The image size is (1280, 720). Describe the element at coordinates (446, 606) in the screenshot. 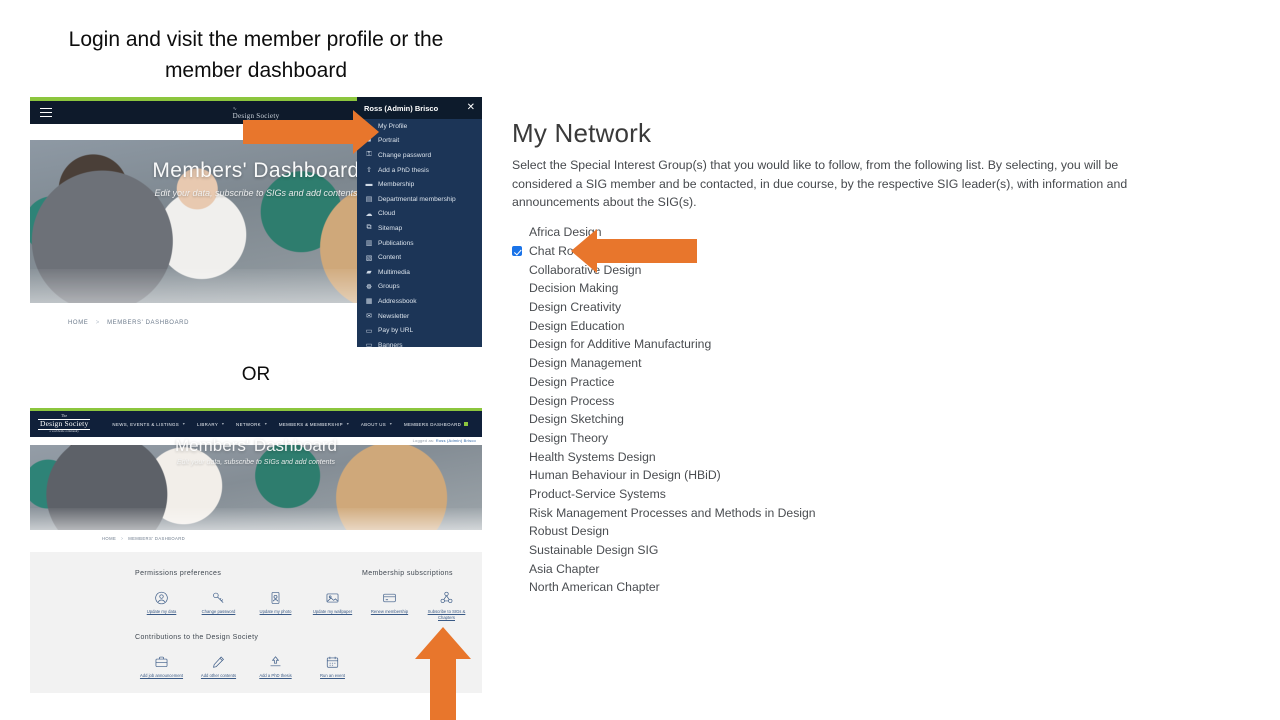

I see `dashboard-action: Subscribe to SIGs & Chapters` at that location.